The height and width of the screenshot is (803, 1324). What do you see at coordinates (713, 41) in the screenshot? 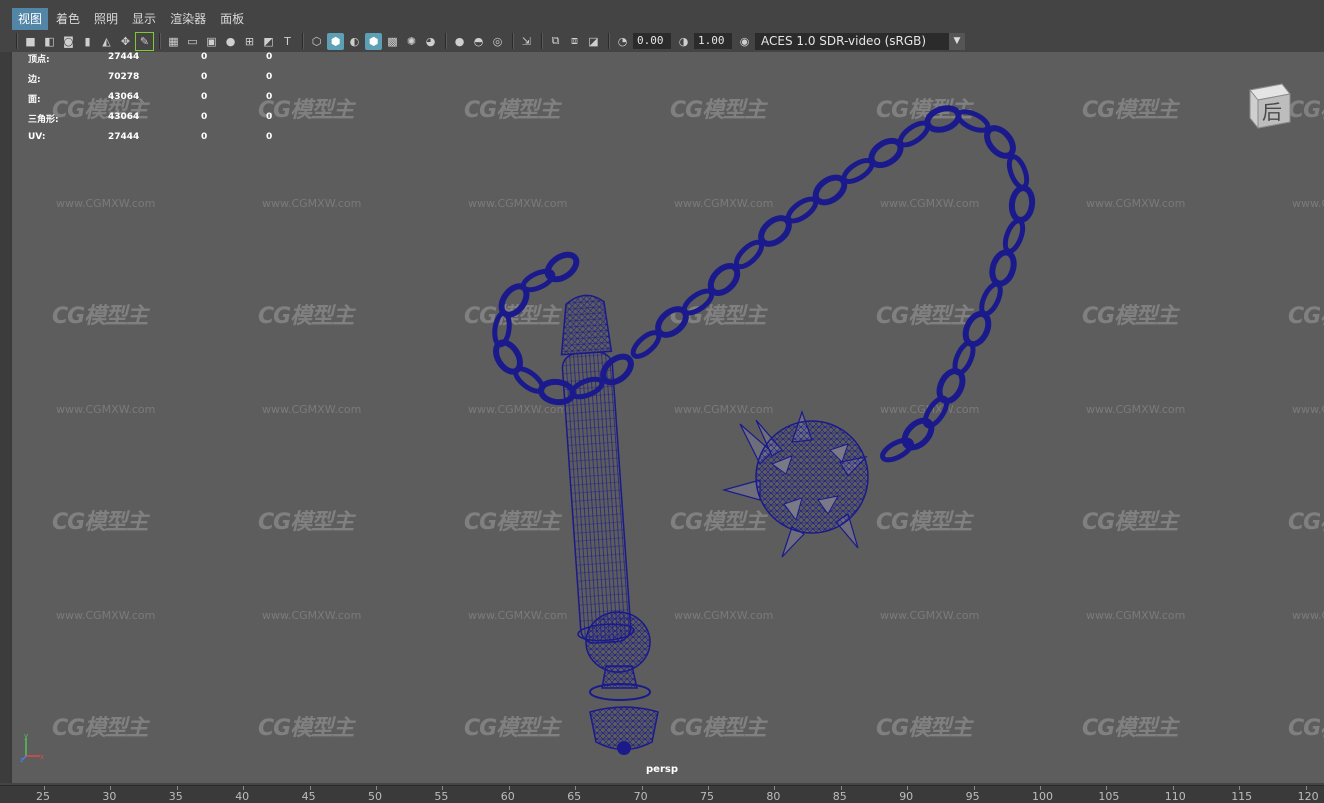
I see `gamma-field: 1.00` at bounding box center [713, 41].